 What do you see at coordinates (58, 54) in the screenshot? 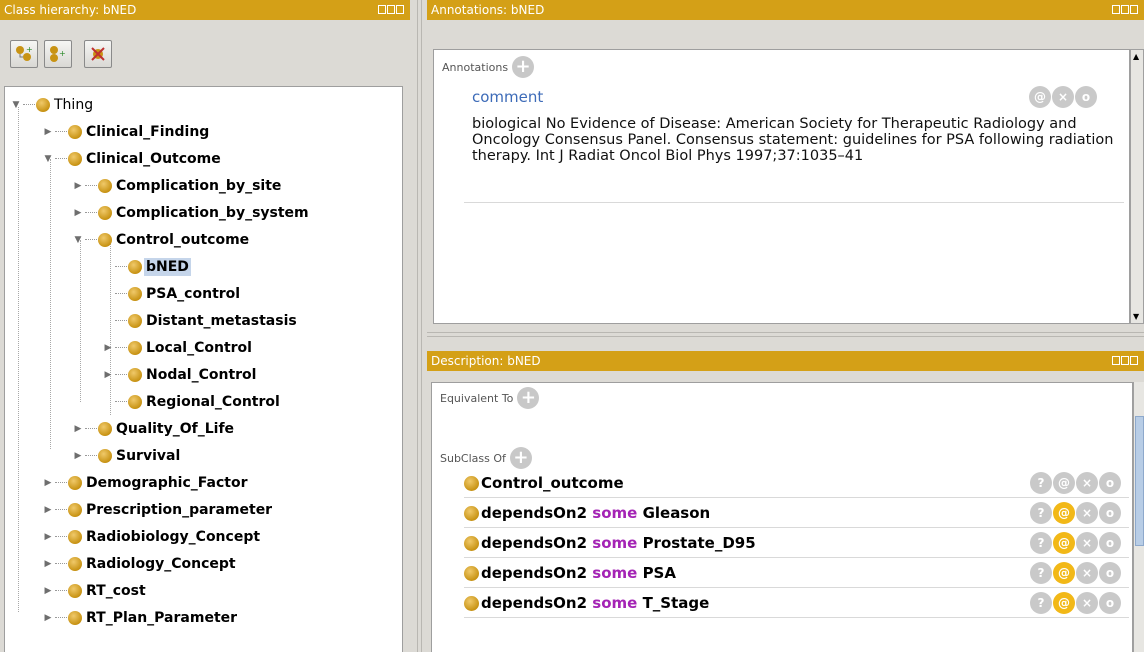
I see `add-sibling-button: +` at bounding box center [58, 54].